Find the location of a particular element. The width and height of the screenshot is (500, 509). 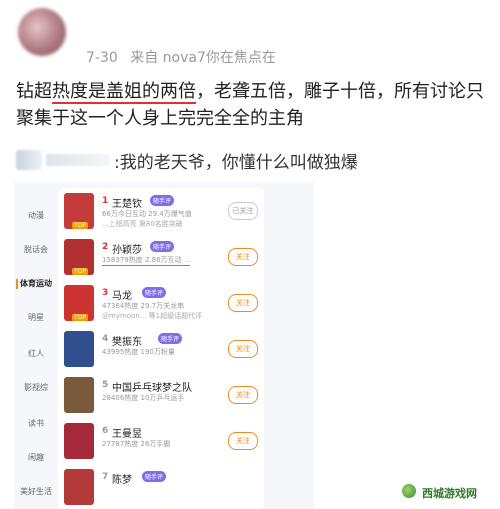

avatar is located at coordinates (42, 32).